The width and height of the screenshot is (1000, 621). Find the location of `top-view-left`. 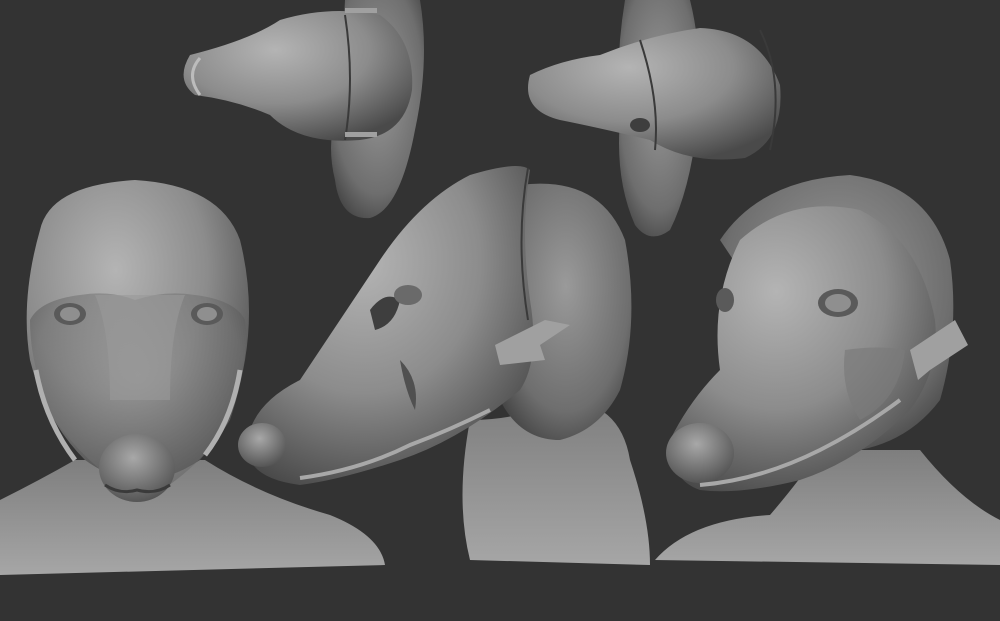

top-view-left is located at coordinates (303, 109).